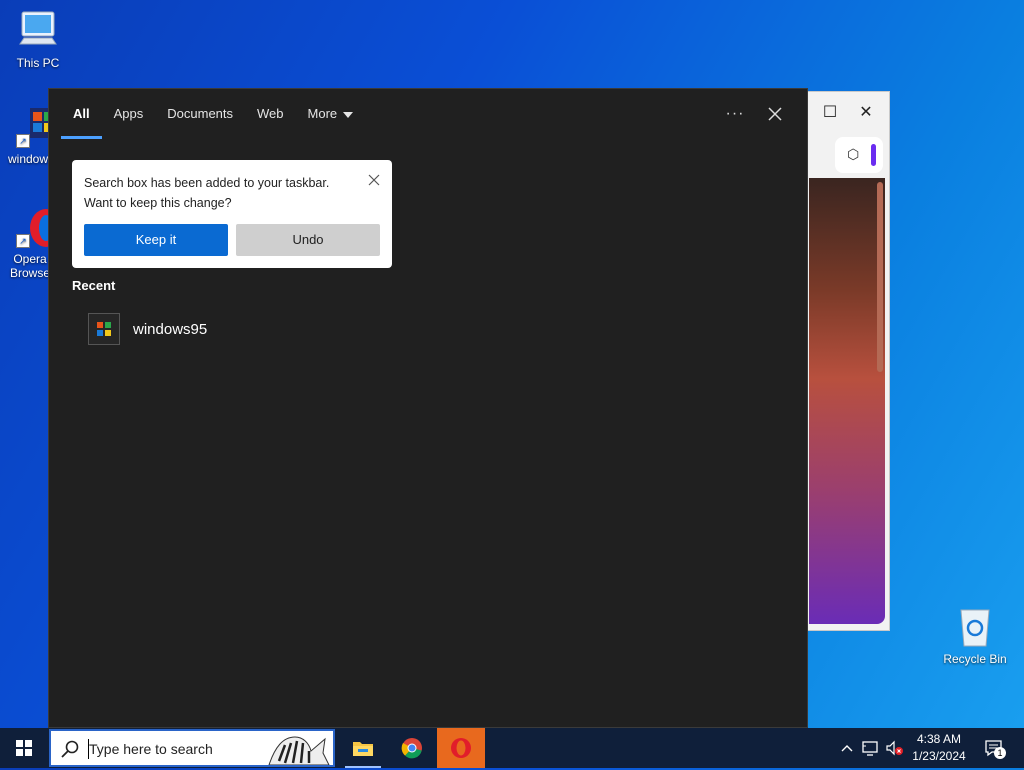 Image resolution: width=1024 pixels, height=770 pixels. I want to click on browser-toolbar: ⬡, so click(859, 155).